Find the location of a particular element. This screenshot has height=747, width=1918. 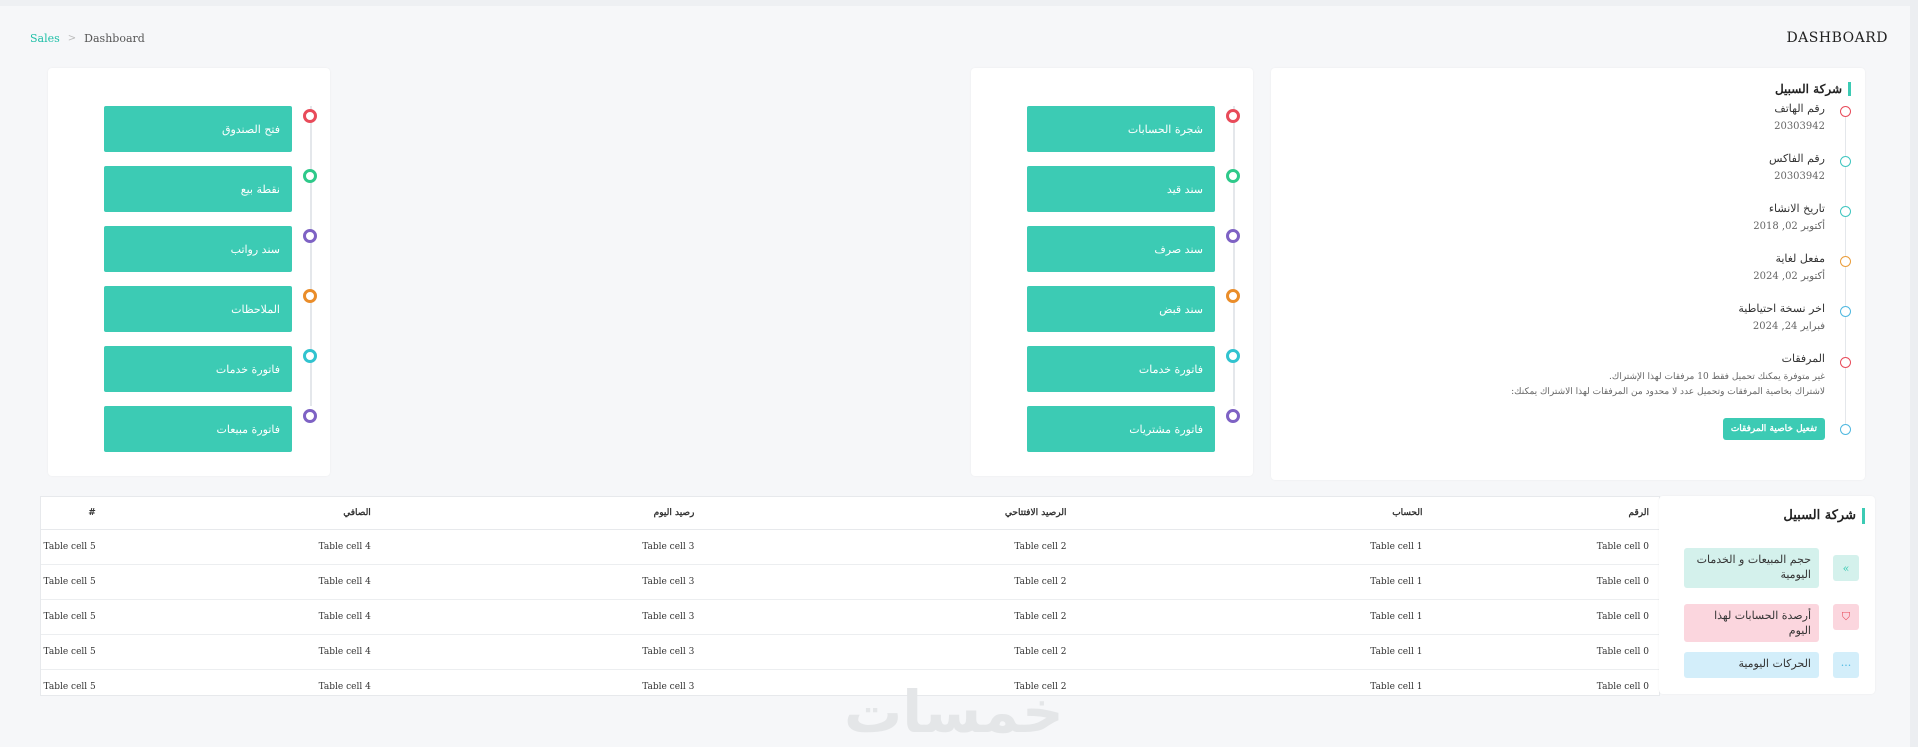

action-button: سند قبض is located at coordinates (1121, 309).